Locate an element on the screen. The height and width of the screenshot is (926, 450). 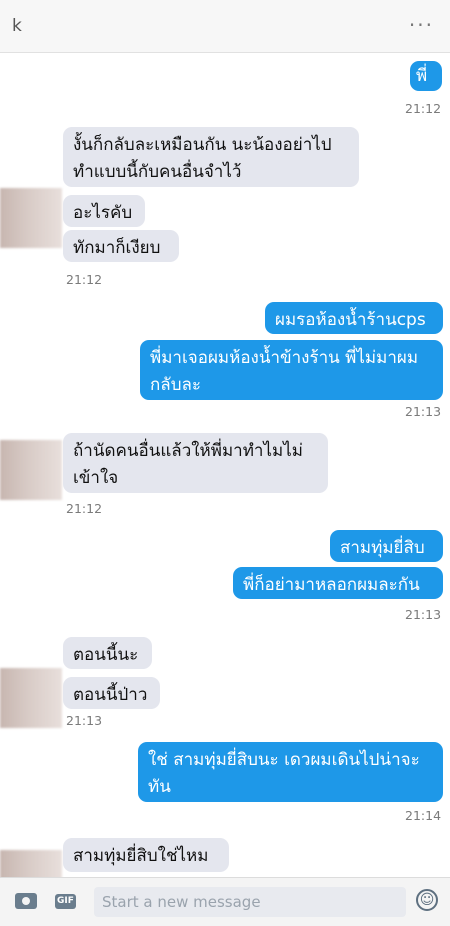
message-outgoing: พี่ก็อย่ามาหลอกผมละกัน is located at coordinates (338, 583).